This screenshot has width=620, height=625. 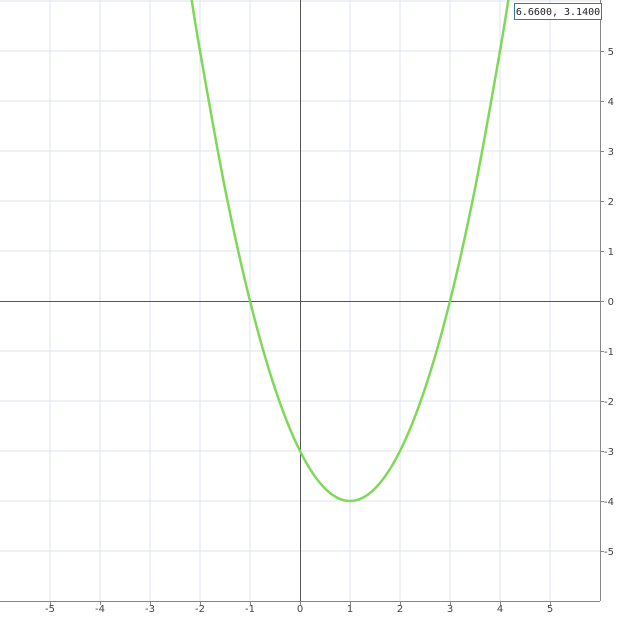 What do you see at coordinates (50, 609) in the screenshot?
I see `x-tick-label: -5` at bounding box center [50, 609].